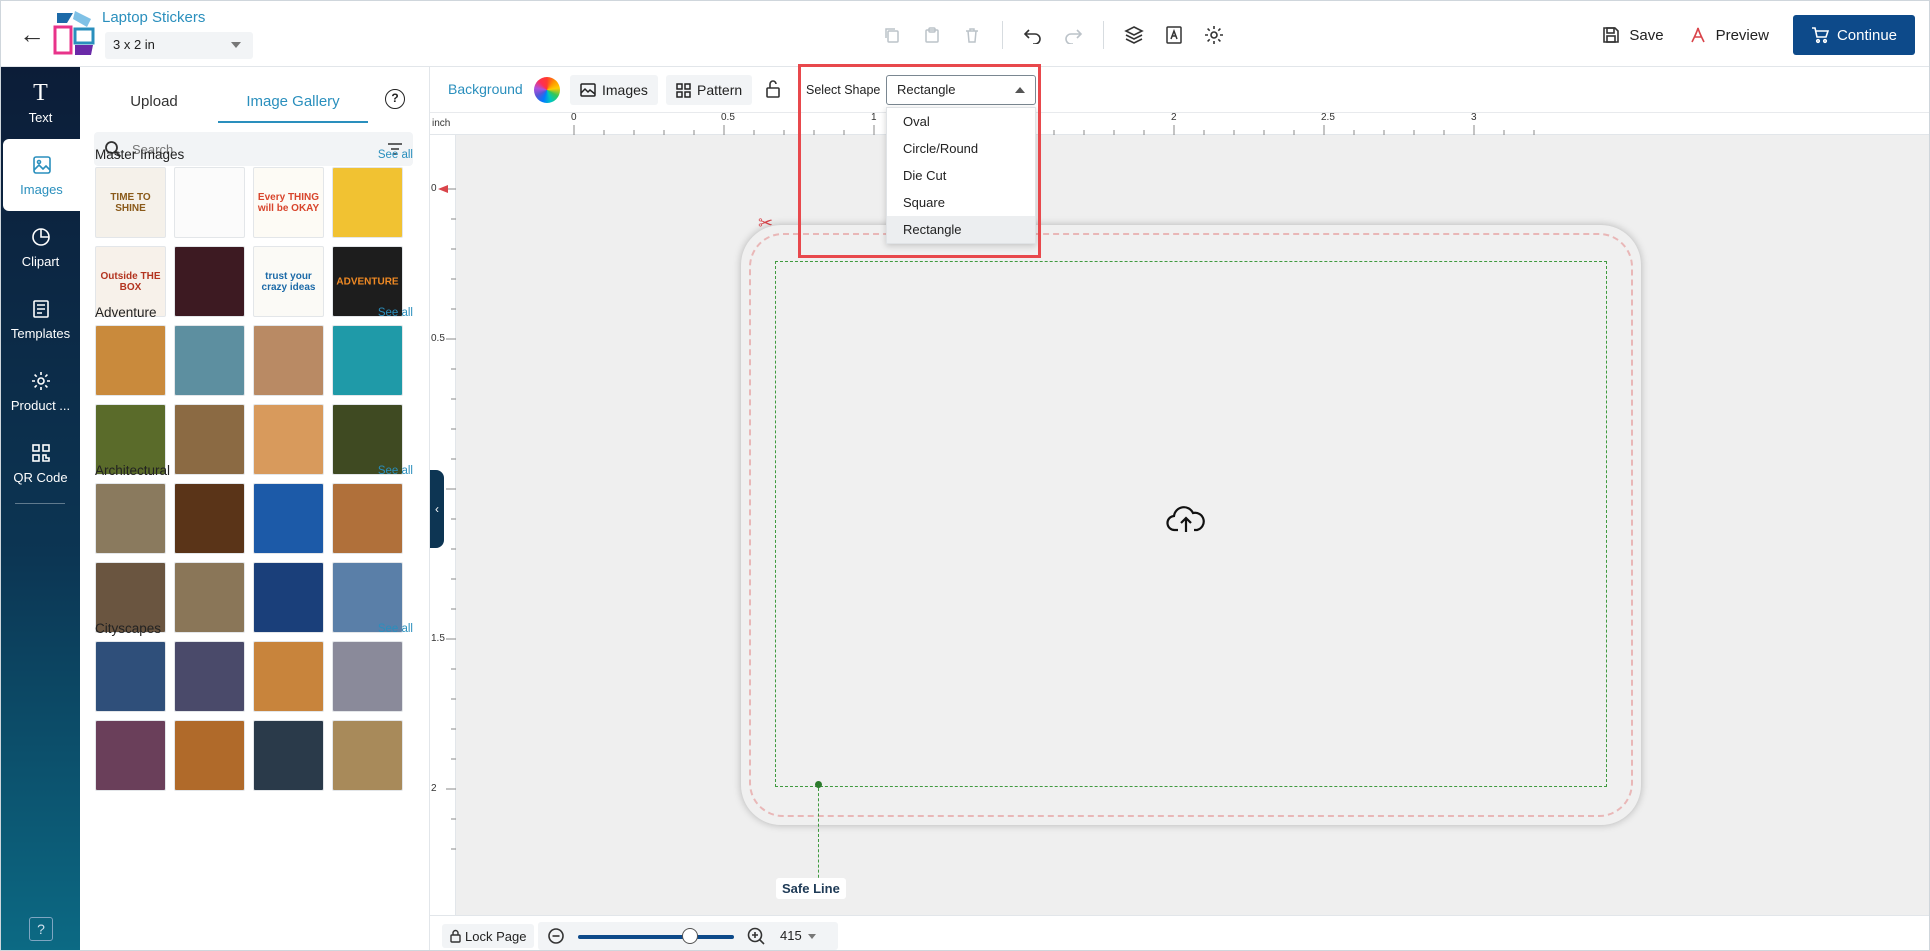  Describe the element at coordinates (485, 89) in the screenshot. I see `background-label: Background` at that location.